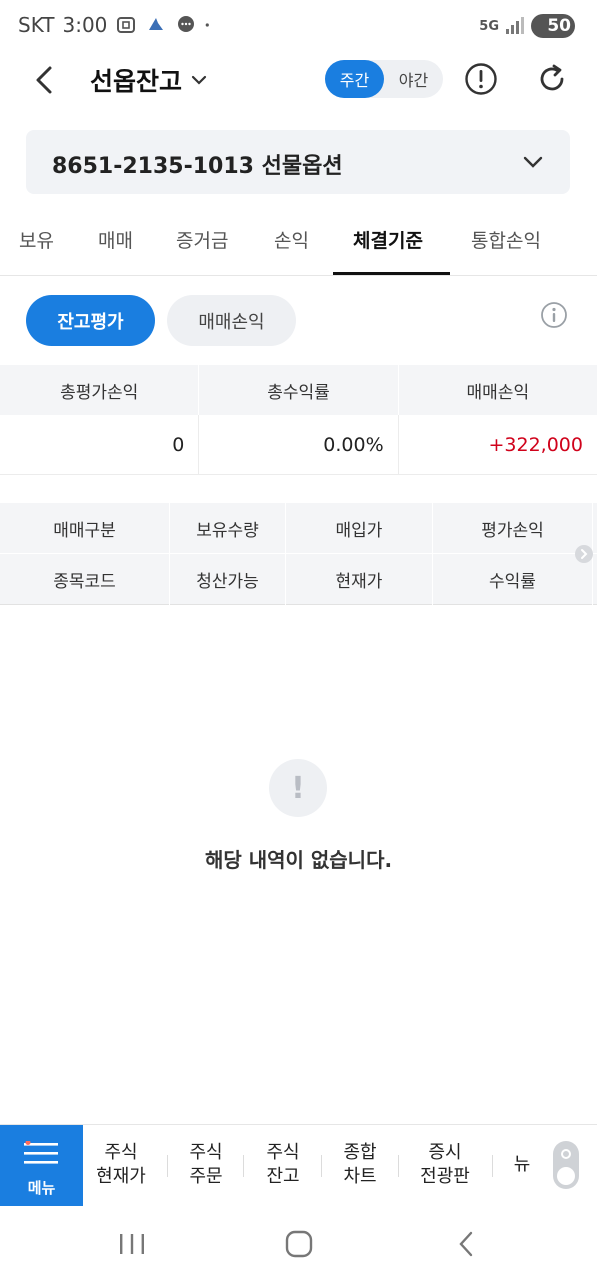  What do you see at coordinates (535, 444) in the screenshot?
I see `value-trade-pnl: +322,000` at bounding box center [535, 444].